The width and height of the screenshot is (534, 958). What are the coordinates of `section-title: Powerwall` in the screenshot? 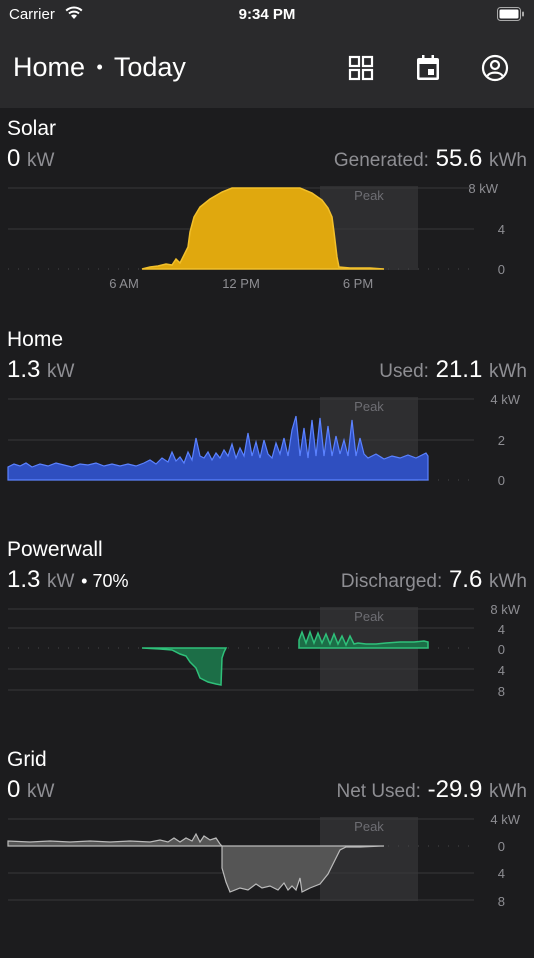 It's located at (55, 549).